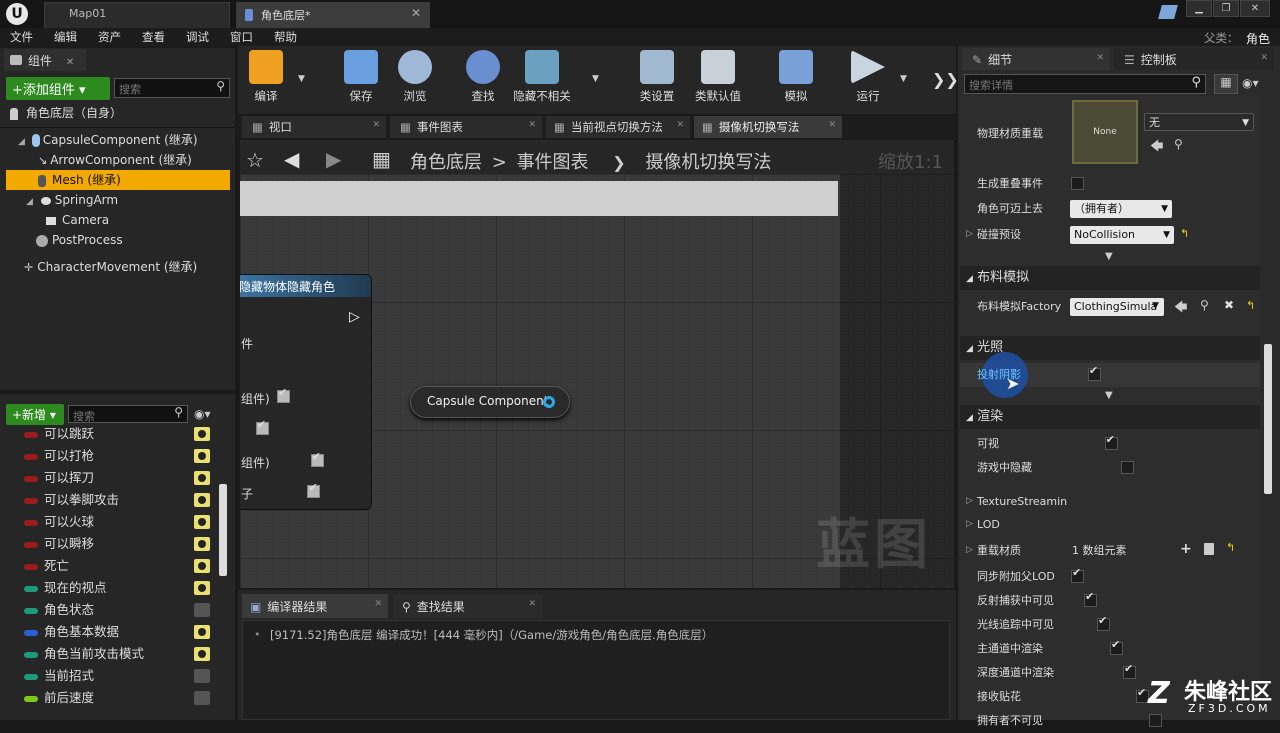  Describe the element at coordinates (118, 180) in the screenshot. I see `tree-item-mesh: Mesh (继承)` at that location.